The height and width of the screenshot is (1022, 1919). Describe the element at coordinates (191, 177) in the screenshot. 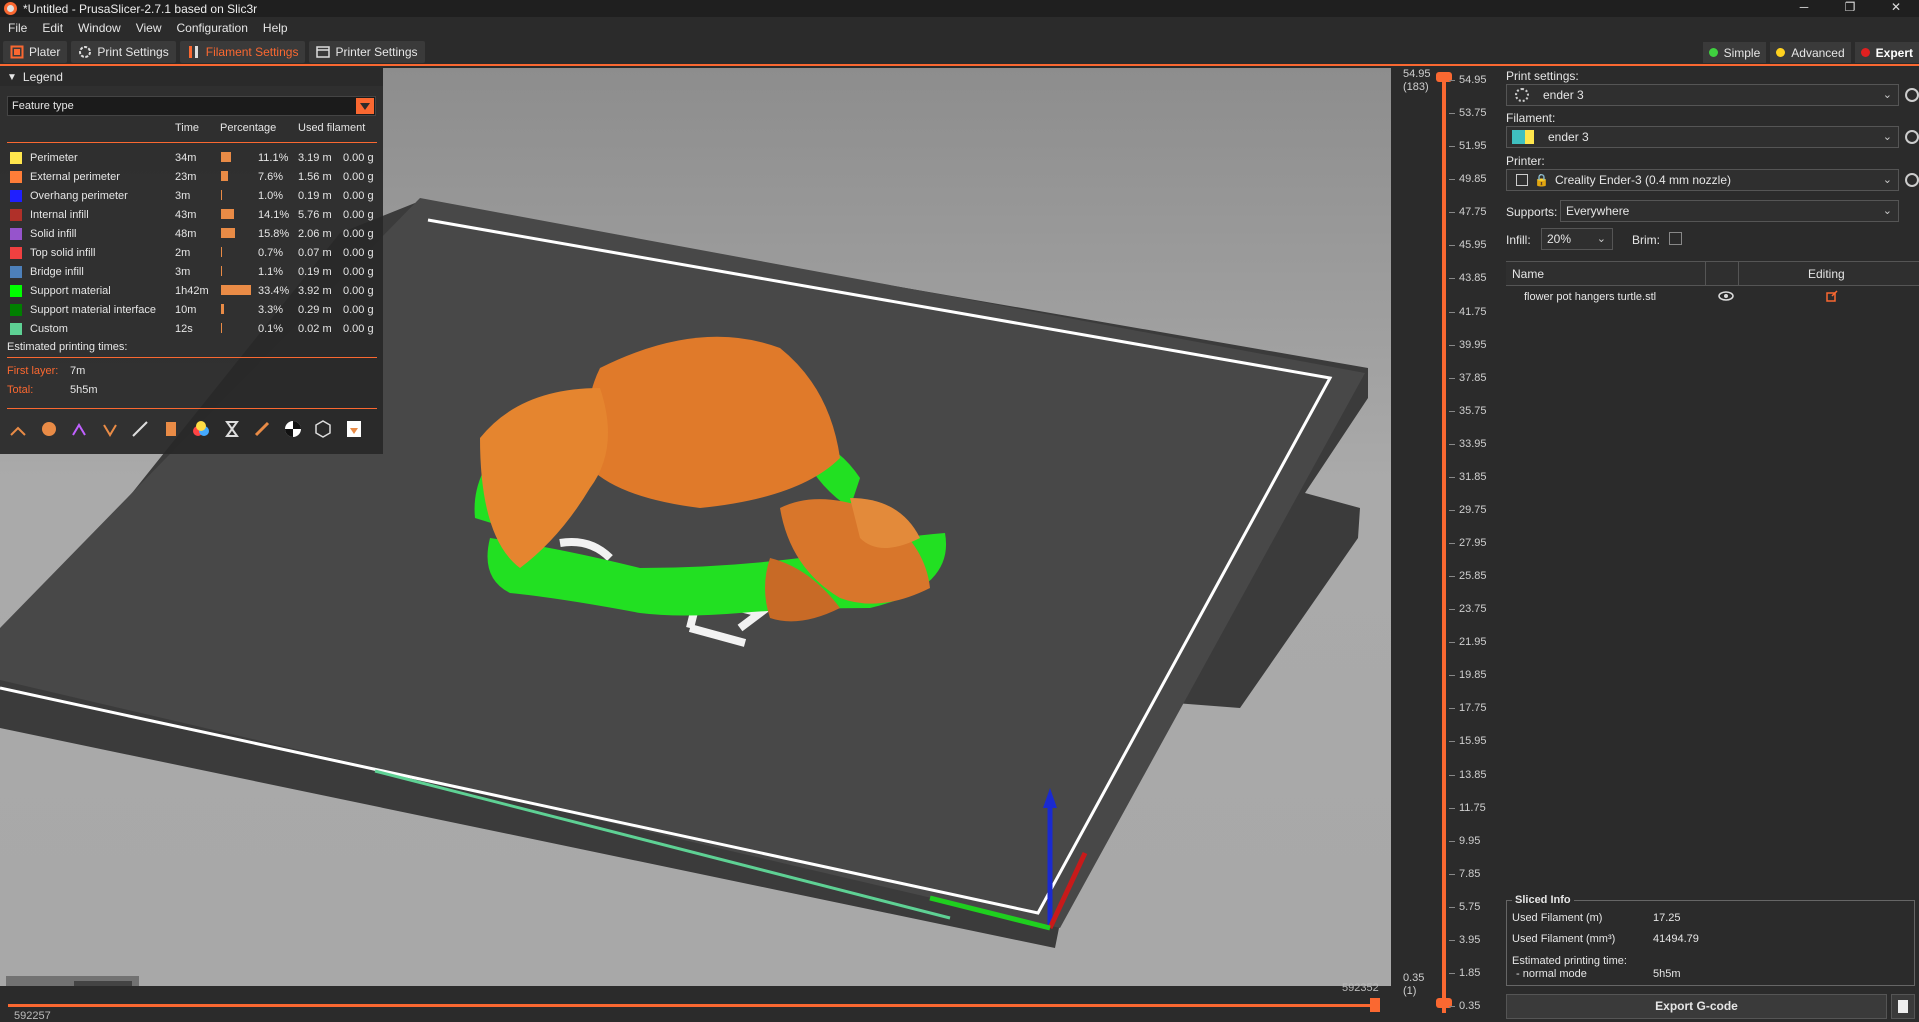

I see `legend-row: External perimeter 23m 7.6% 1.56 m 0.00 g` at that location.